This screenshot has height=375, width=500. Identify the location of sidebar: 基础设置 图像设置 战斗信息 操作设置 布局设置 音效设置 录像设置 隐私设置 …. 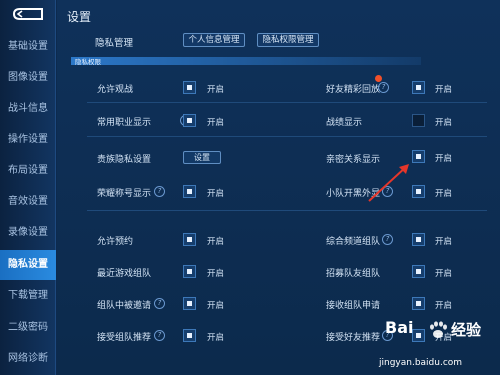
(28, 187).